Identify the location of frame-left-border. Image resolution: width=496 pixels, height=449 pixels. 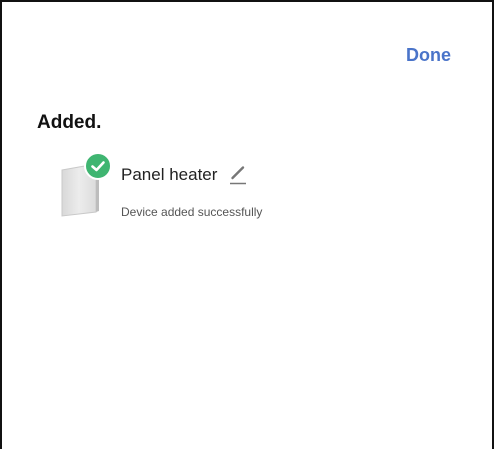
(1, 224).